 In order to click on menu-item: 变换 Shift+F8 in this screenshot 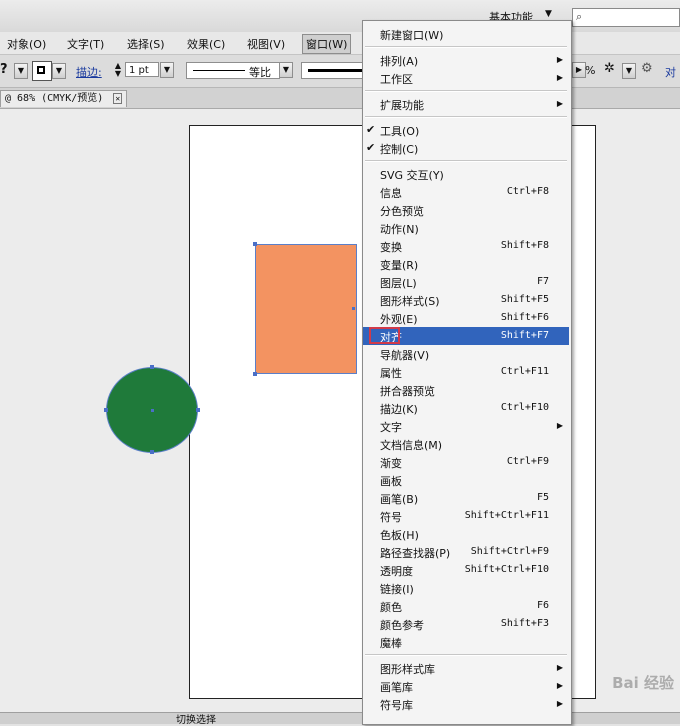, I will do `click(466, 246)`.